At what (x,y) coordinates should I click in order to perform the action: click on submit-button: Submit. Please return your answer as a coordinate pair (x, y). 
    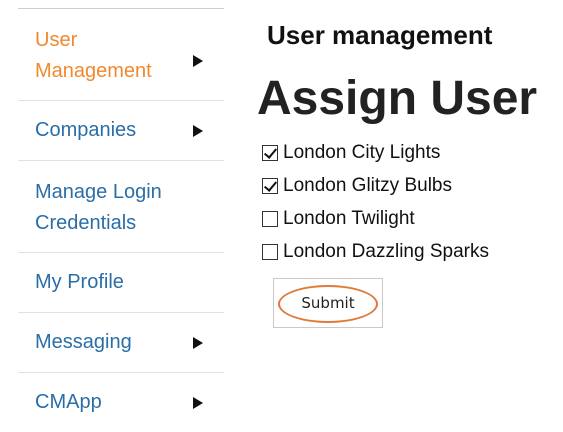
    Looking at the image, I should click on (328, 303).